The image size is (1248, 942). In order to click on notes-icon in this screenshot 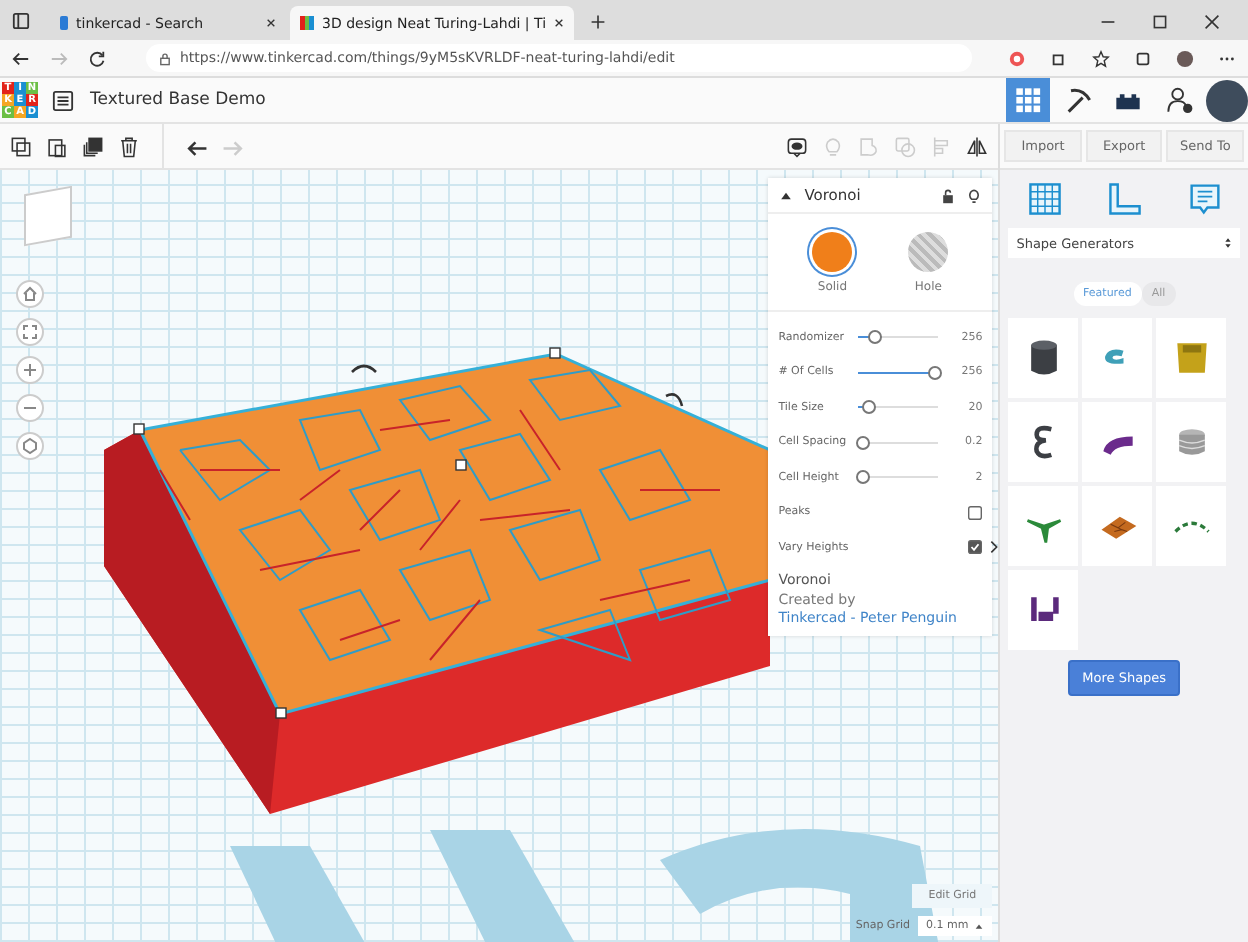, I will do `click(797, 146)`.